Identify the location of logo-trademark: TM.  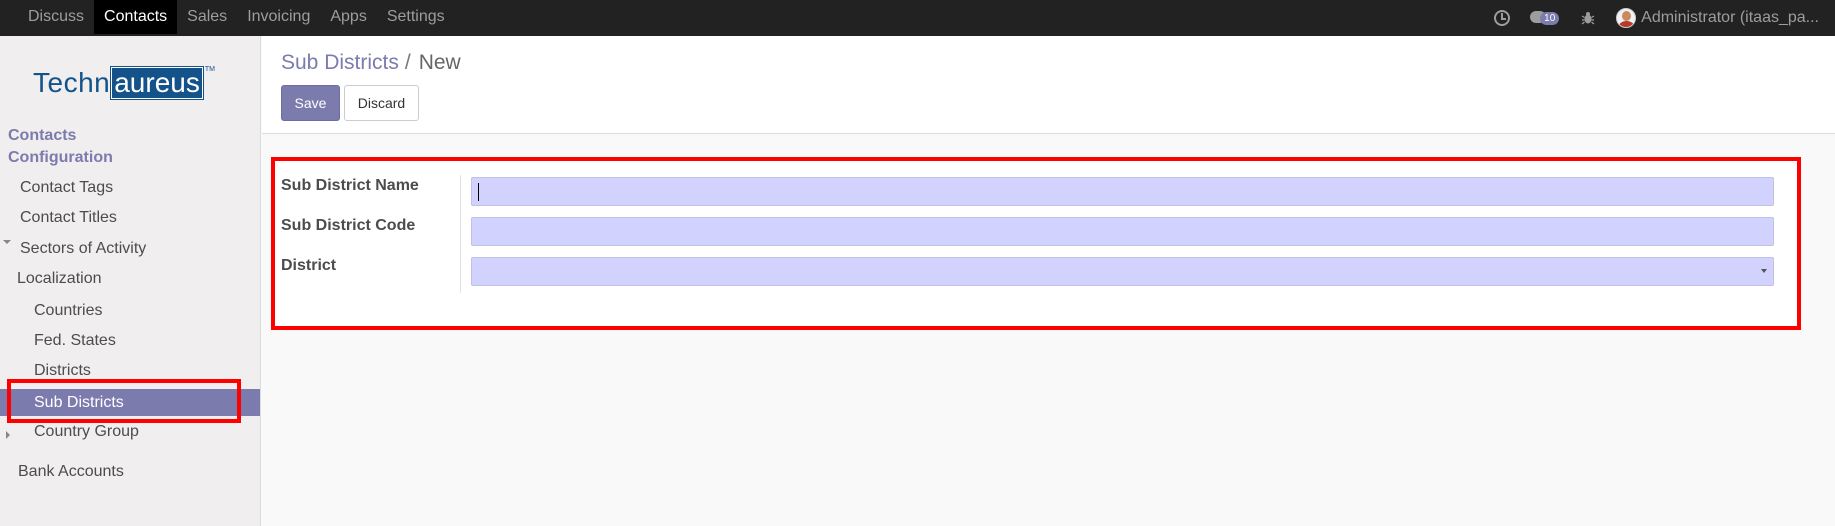
(209, 69).